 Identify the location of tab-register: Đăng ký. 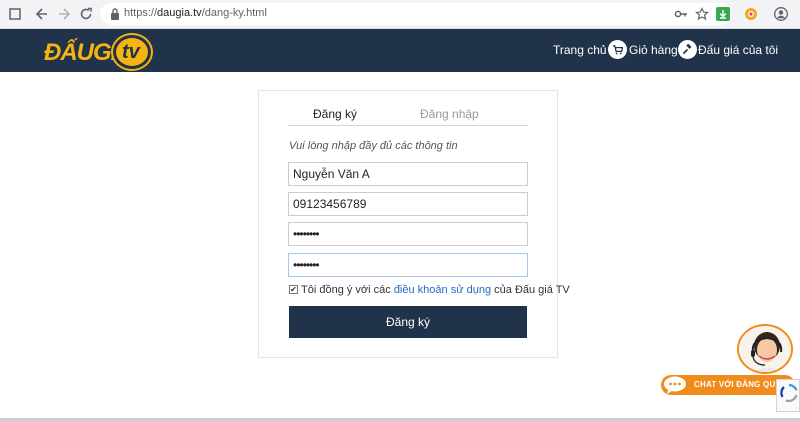
(335, 114).